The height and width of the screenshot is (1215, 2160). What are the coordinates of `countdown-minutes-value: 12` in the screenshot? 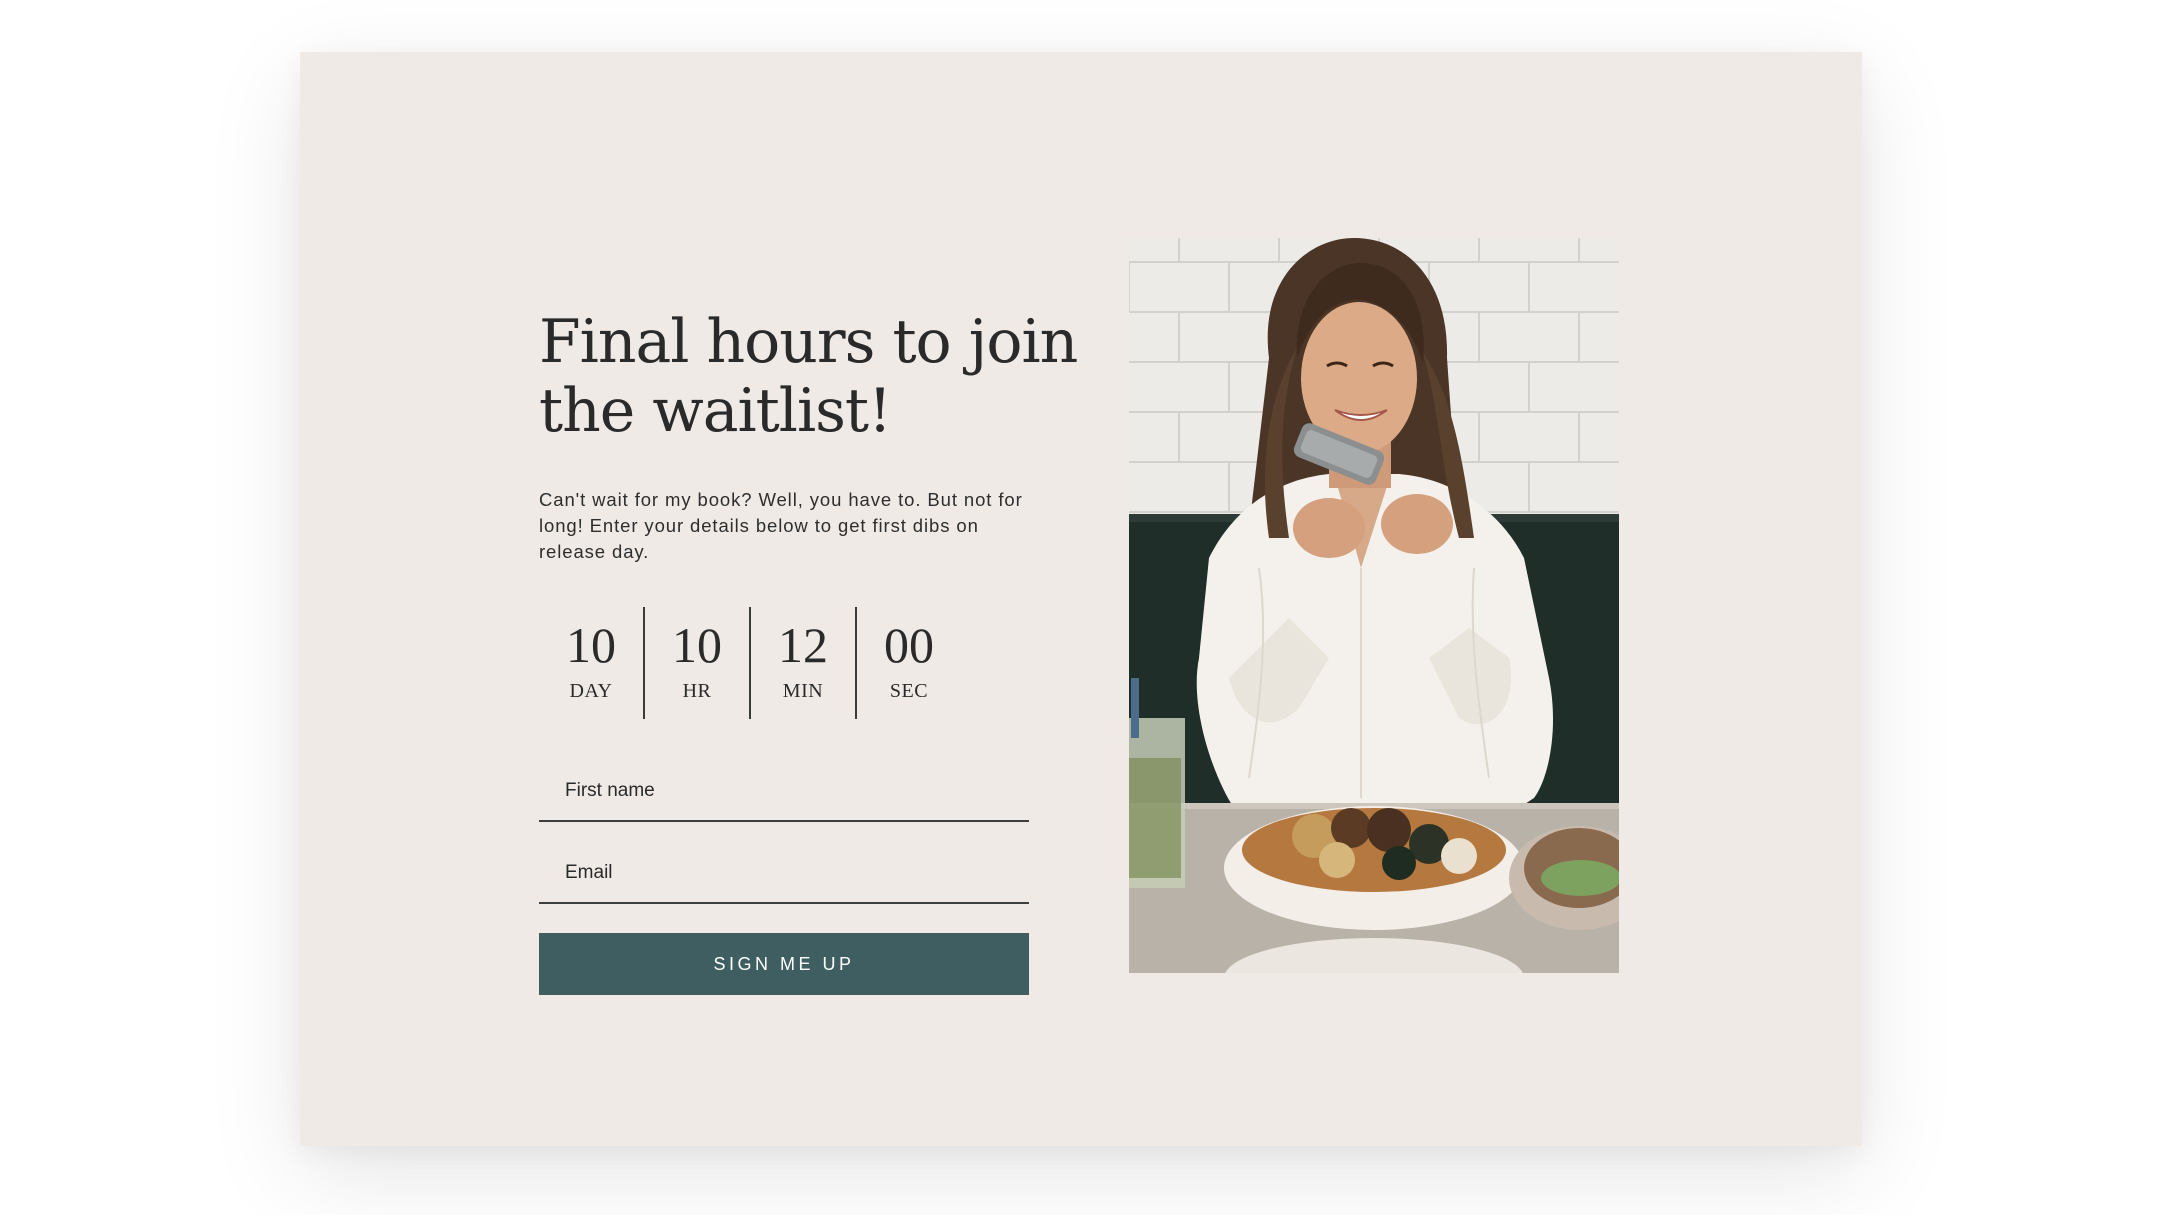 It's located at (803, 645).